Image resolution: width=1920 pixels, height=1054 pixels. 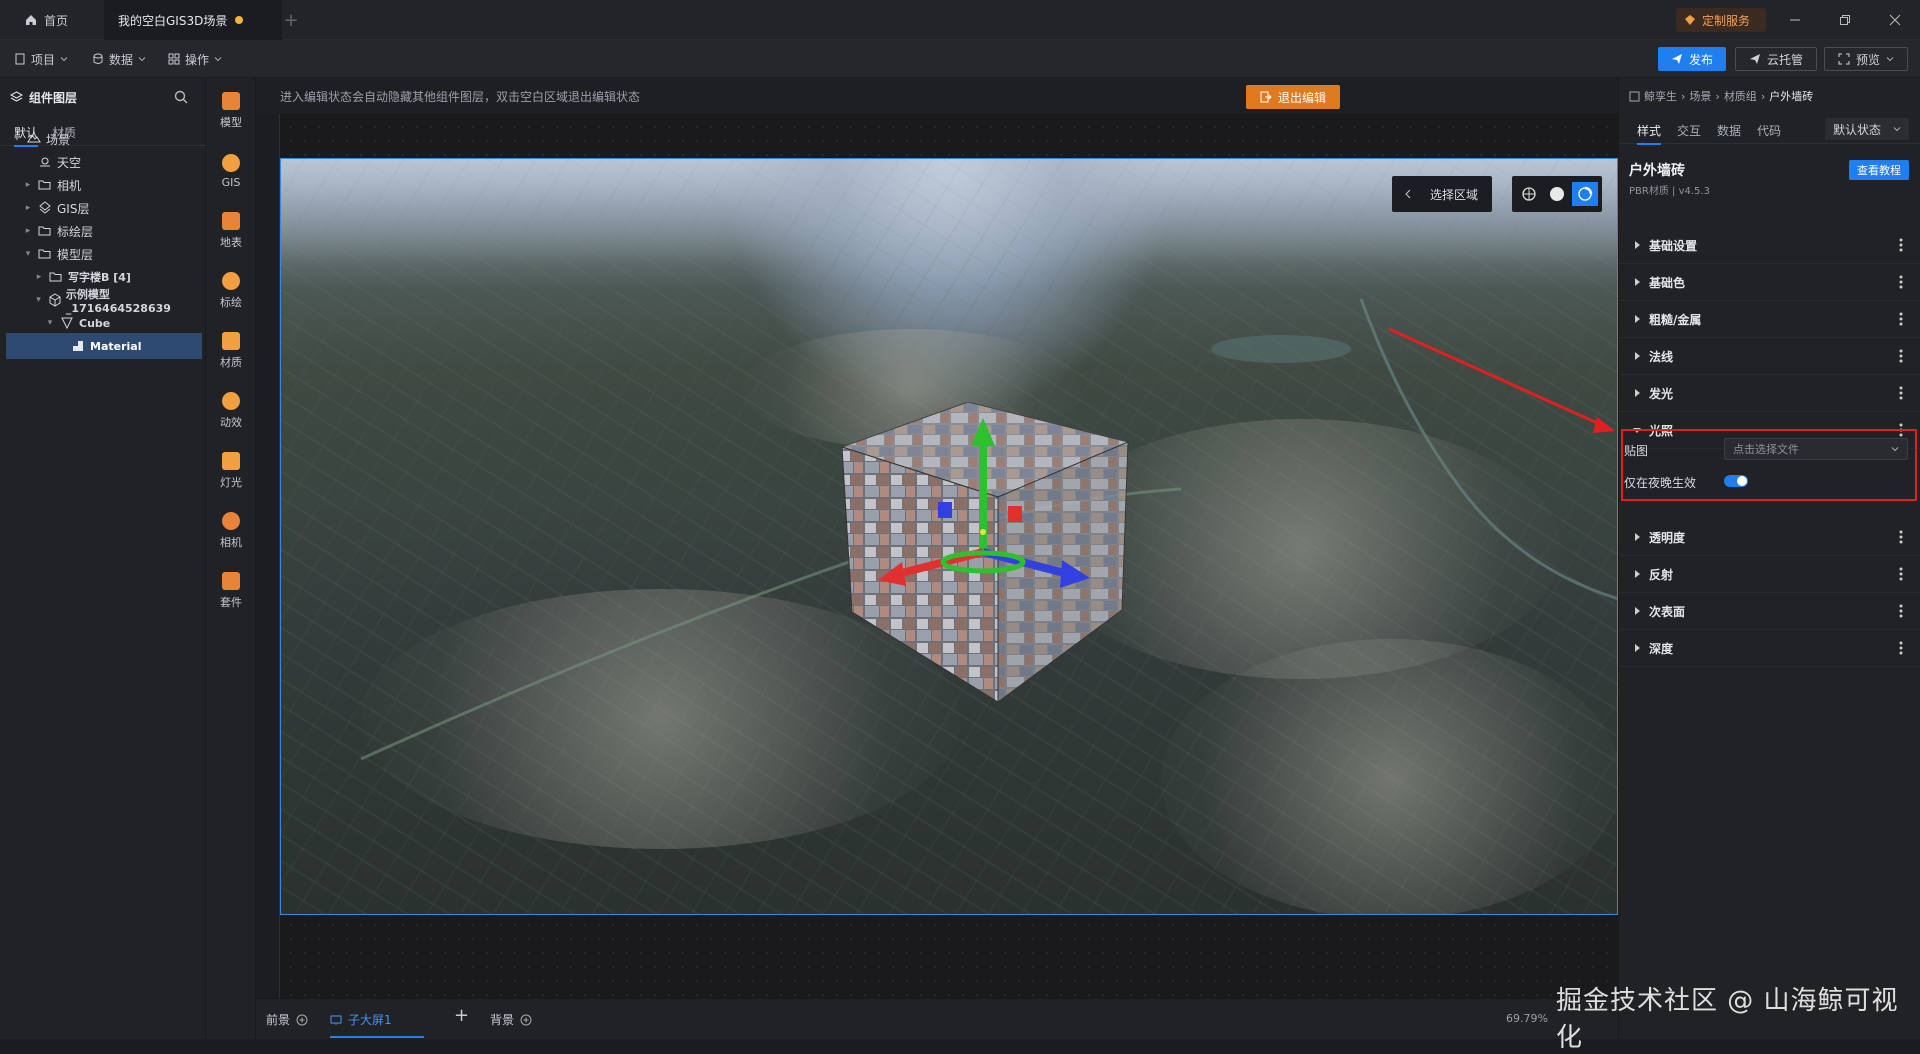 I want to click on orbit-view-button, so click(x=1585, y=194).